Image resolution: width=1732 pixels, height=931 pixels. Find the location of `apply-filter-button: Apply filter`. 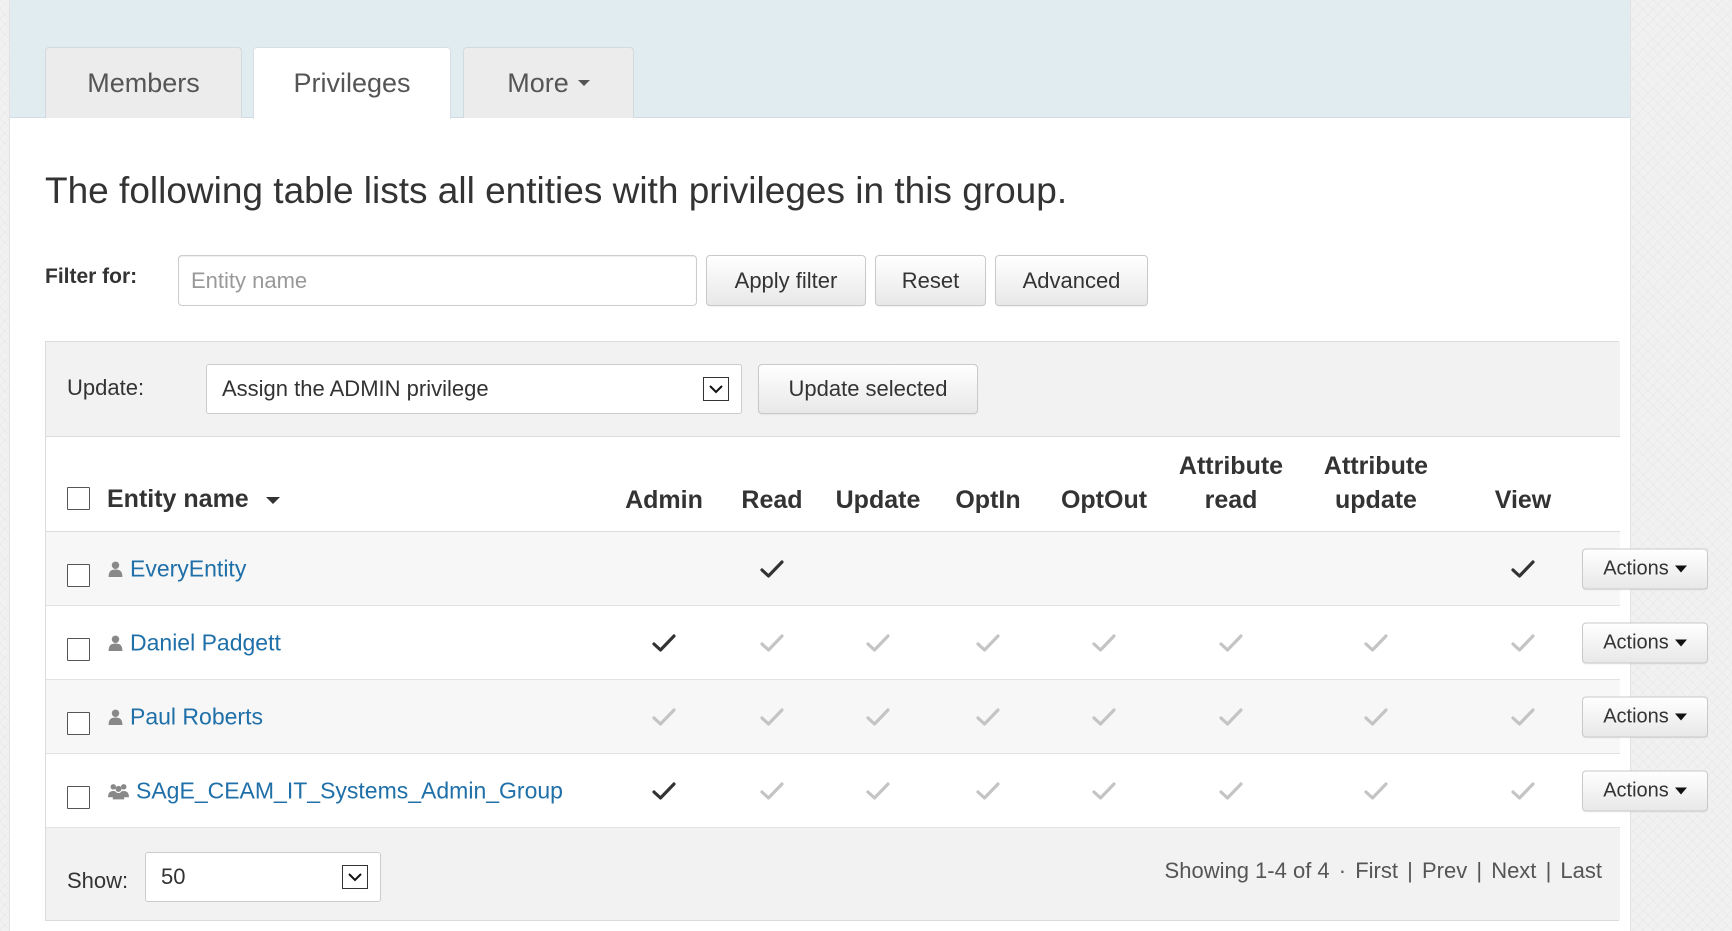

apply-filter-button: Apply filter is located at coordinates (786, 280).